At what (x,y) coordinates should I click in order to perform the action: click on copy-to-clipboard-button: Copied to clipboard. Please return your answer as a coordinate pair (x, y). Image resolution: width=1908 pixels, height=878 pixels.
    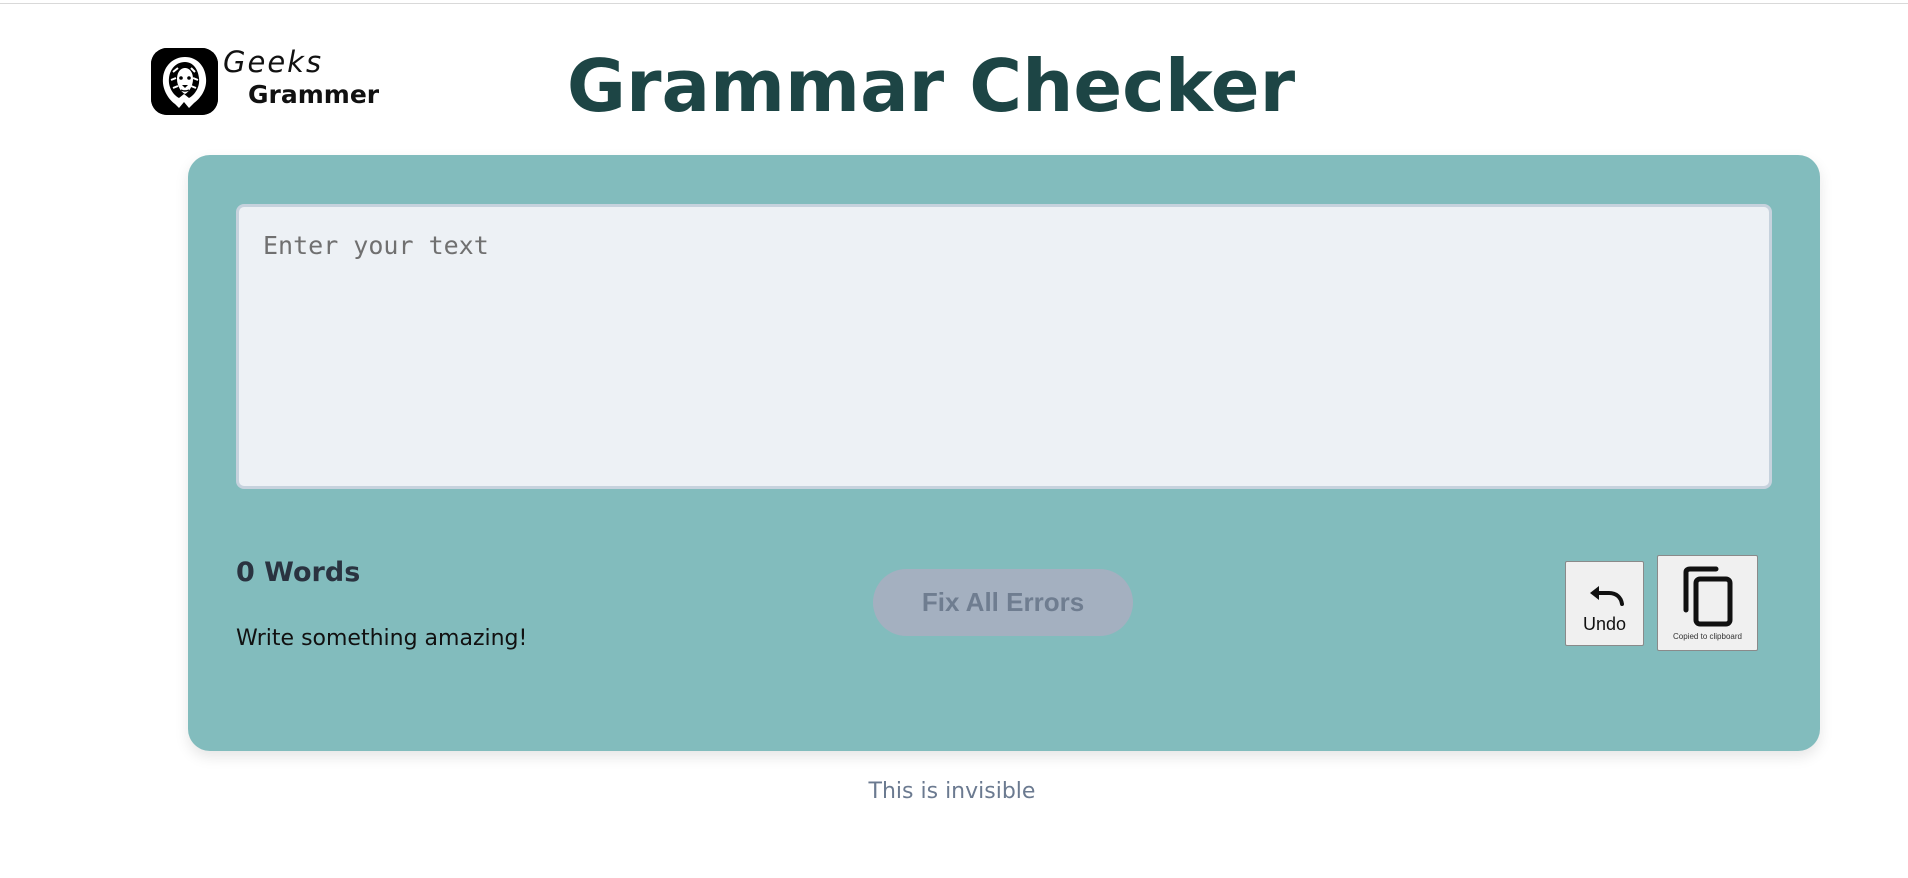
    Looking at the image, I should click on (1707, 603).